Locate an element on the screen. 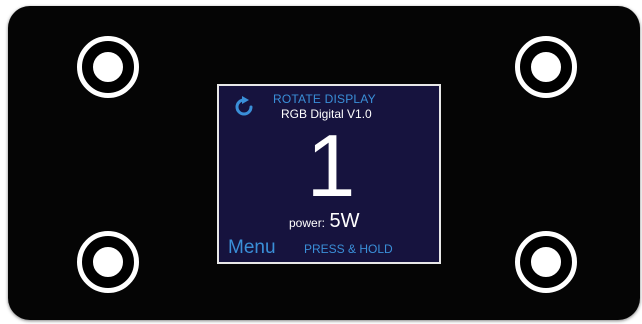  menu-button: Menu is located at coordinates (252, 248).